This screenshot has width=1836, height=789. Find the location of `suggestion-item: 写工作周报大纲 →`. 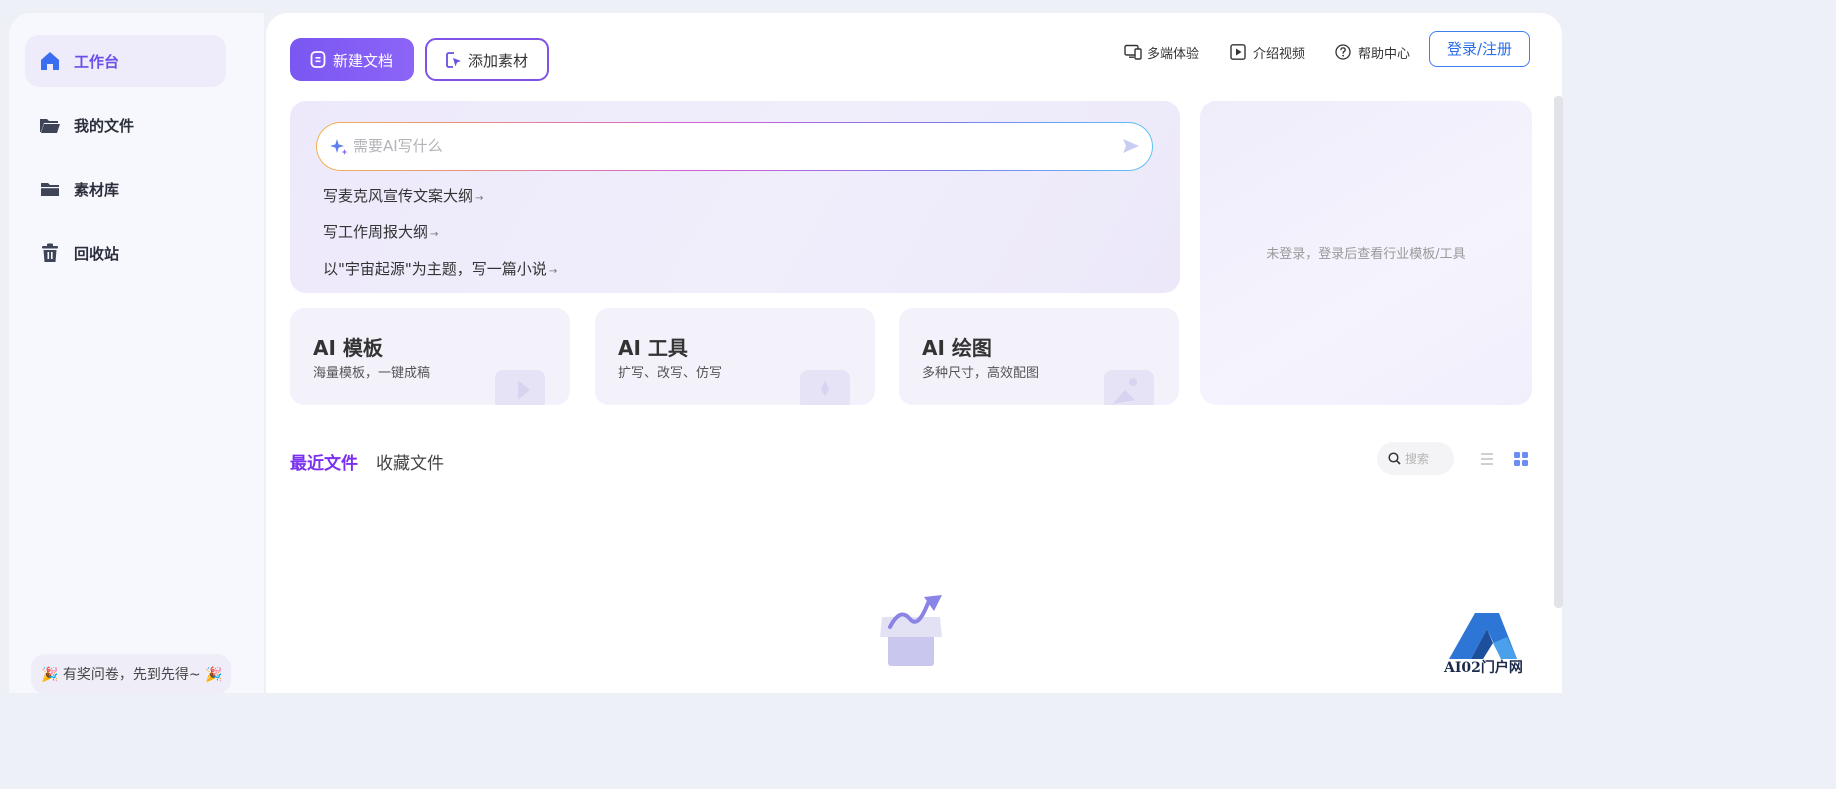

suggestion-item: 写工作周报大纲 → is located at coordinates (380, 231).